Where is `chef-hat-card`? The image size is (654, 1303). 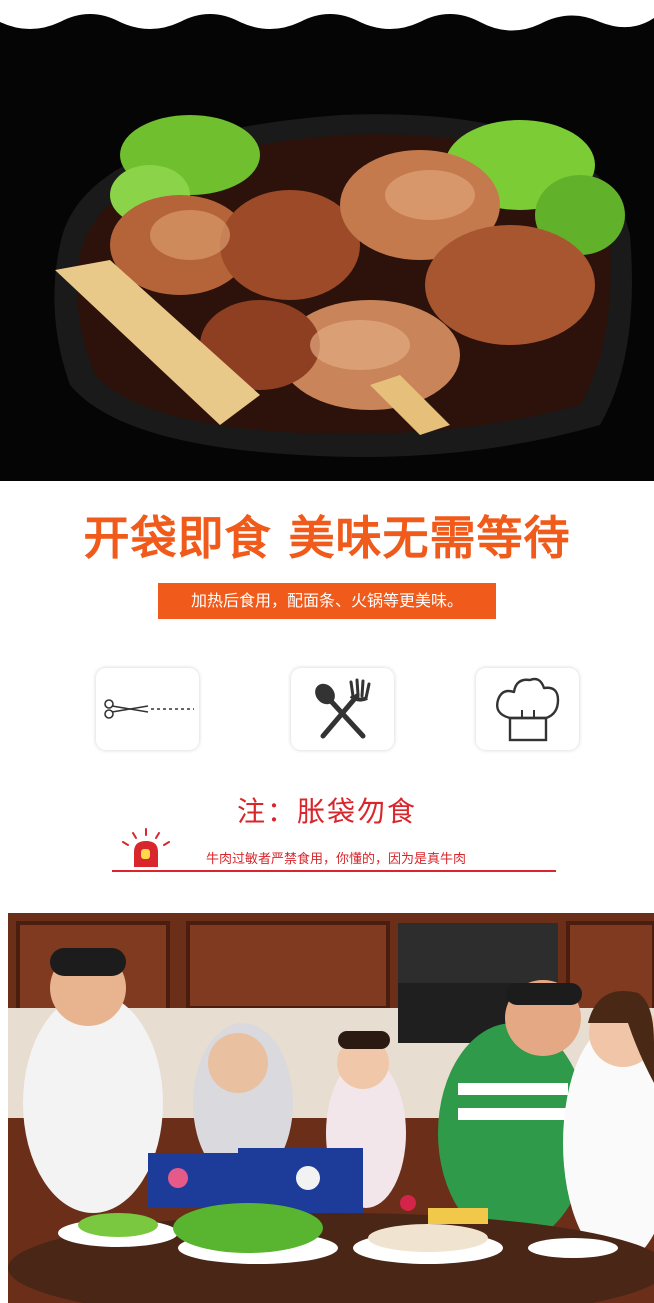
chef-hat-card is located at coordinates (527, 709).